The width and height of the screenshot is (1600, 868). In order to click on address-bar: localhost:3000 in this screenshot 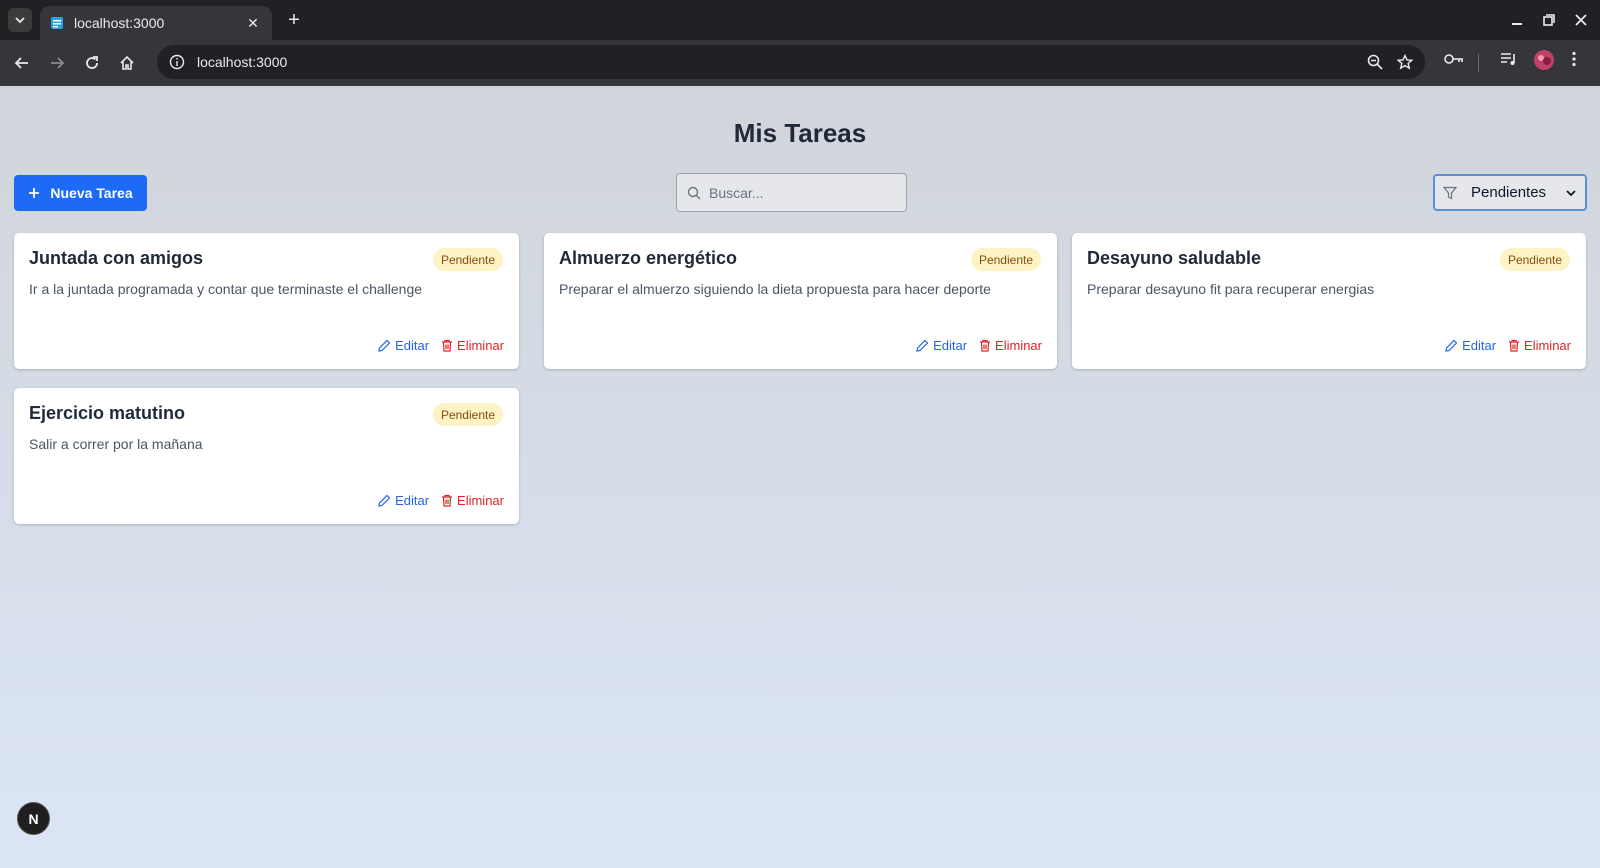, I will do `click(791, 62)`.